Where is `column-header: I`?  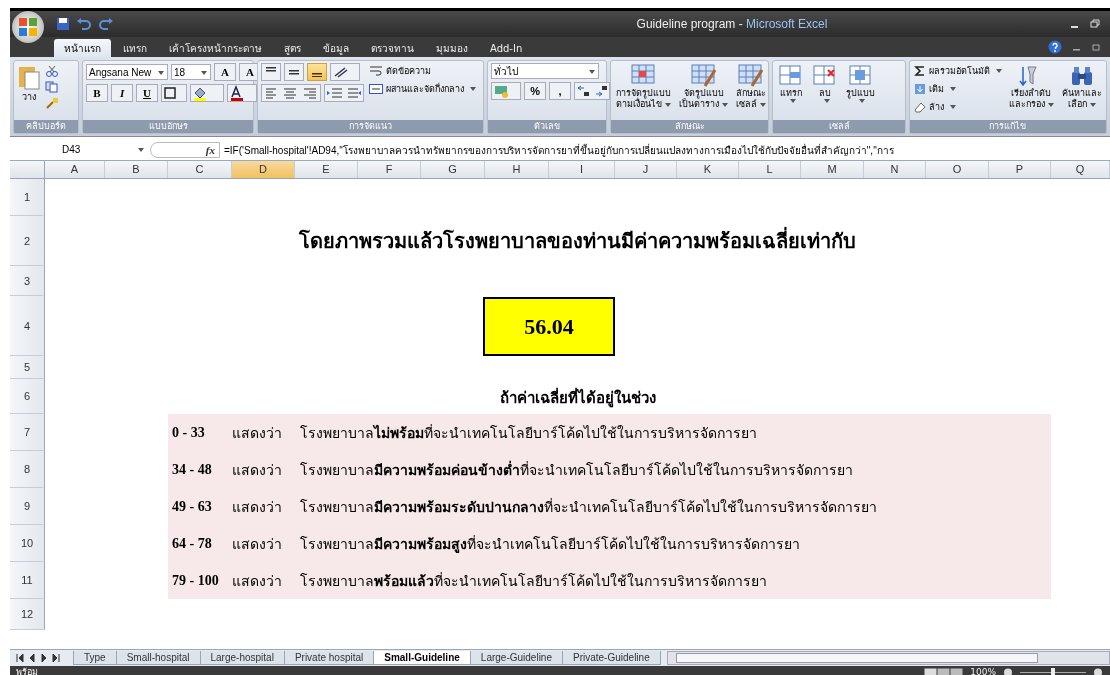
column-header: I is located at coordinates (582, 169).